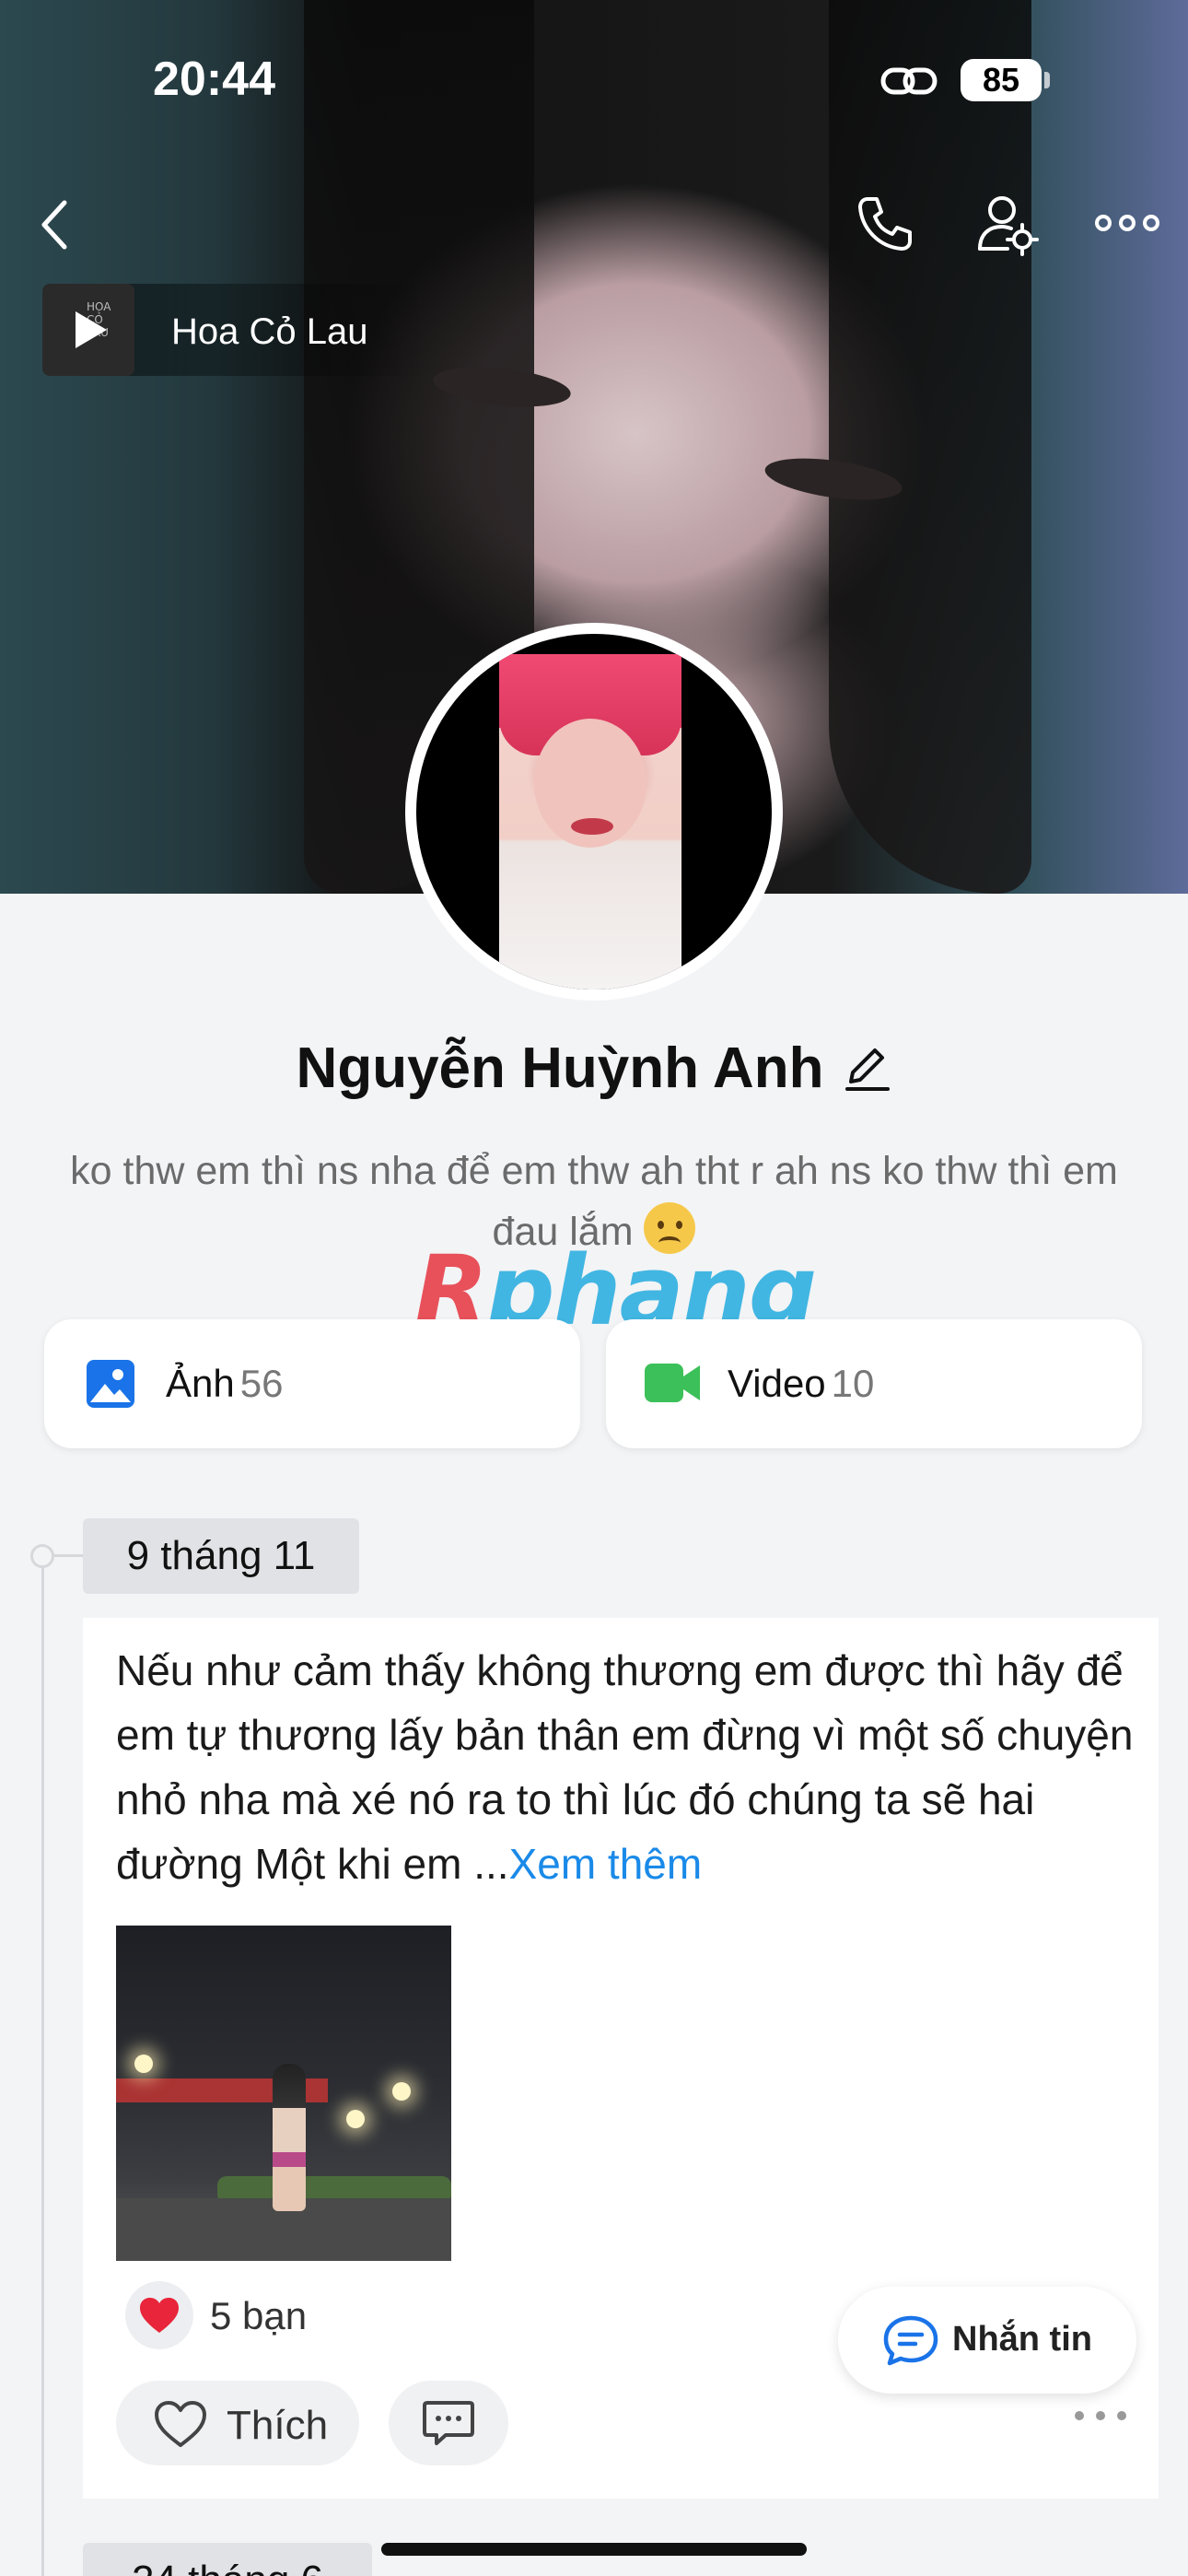  Describe the element at coordinates (283, 2093) in the screenshot. I see `post-photo` at that location.